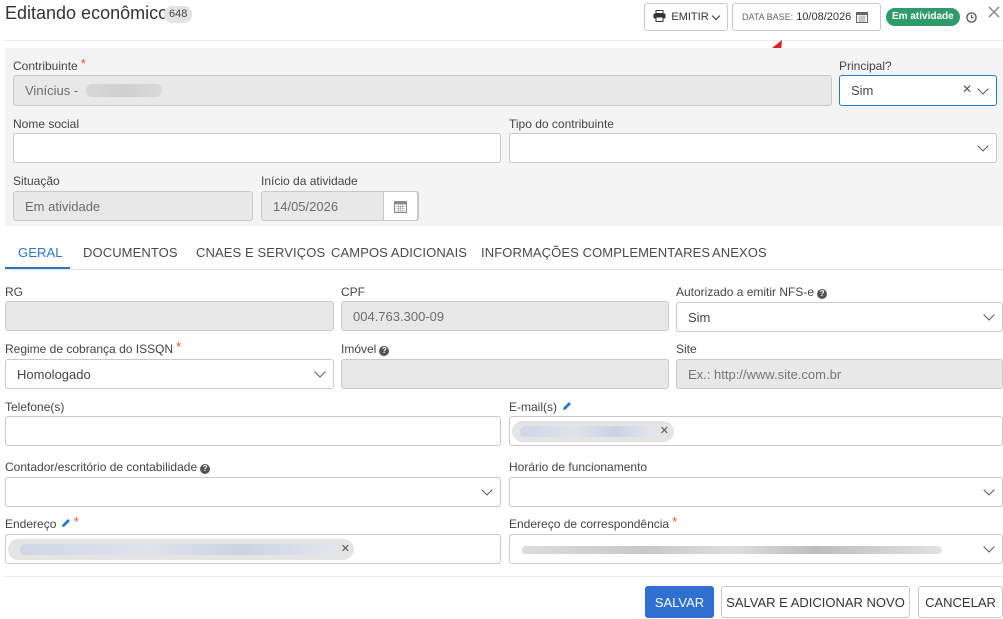 The height and width of the screenshot is (619, 1003). I want to click on cpf-field: 004.763.300-09, so click(505, 316).